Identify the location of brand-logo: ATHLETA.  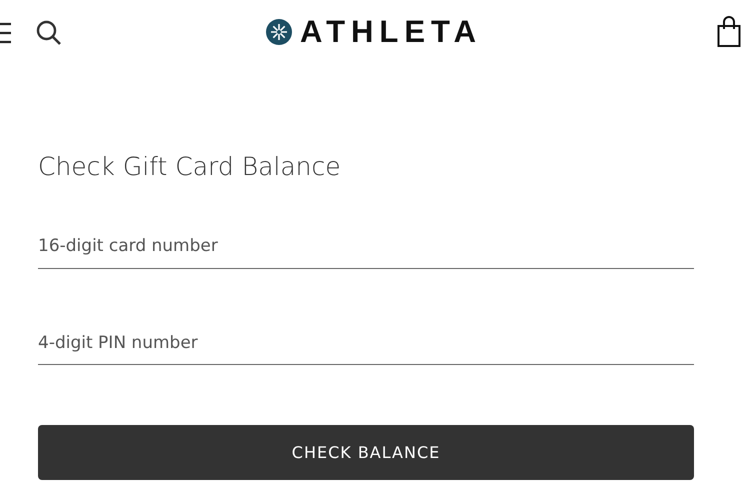
(391, 31).